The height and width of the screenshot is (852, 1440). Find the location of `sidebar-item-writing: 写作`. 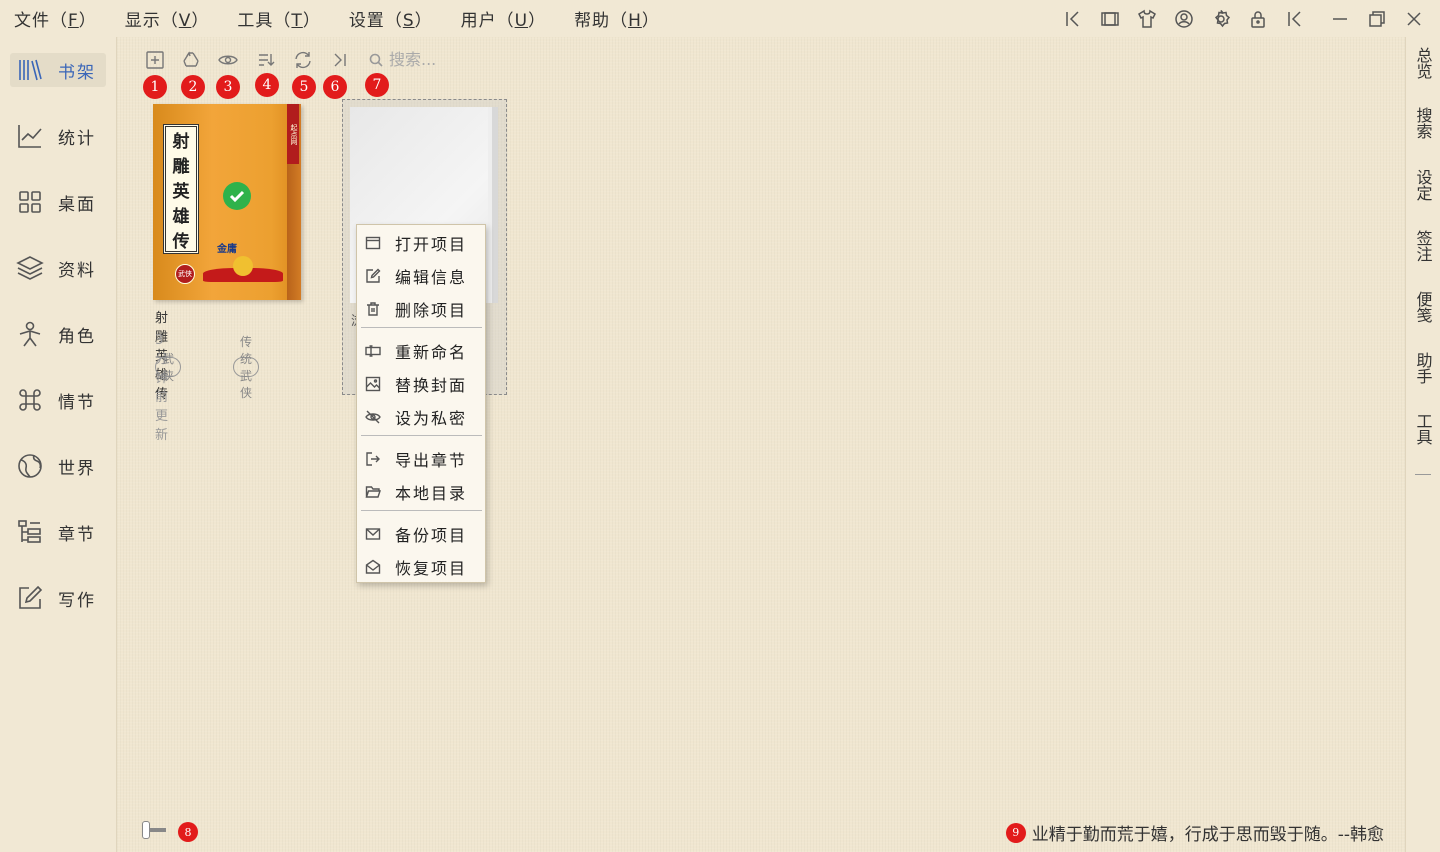

sidebar-item-writing: 写作 is located at coordinates (58, 598).